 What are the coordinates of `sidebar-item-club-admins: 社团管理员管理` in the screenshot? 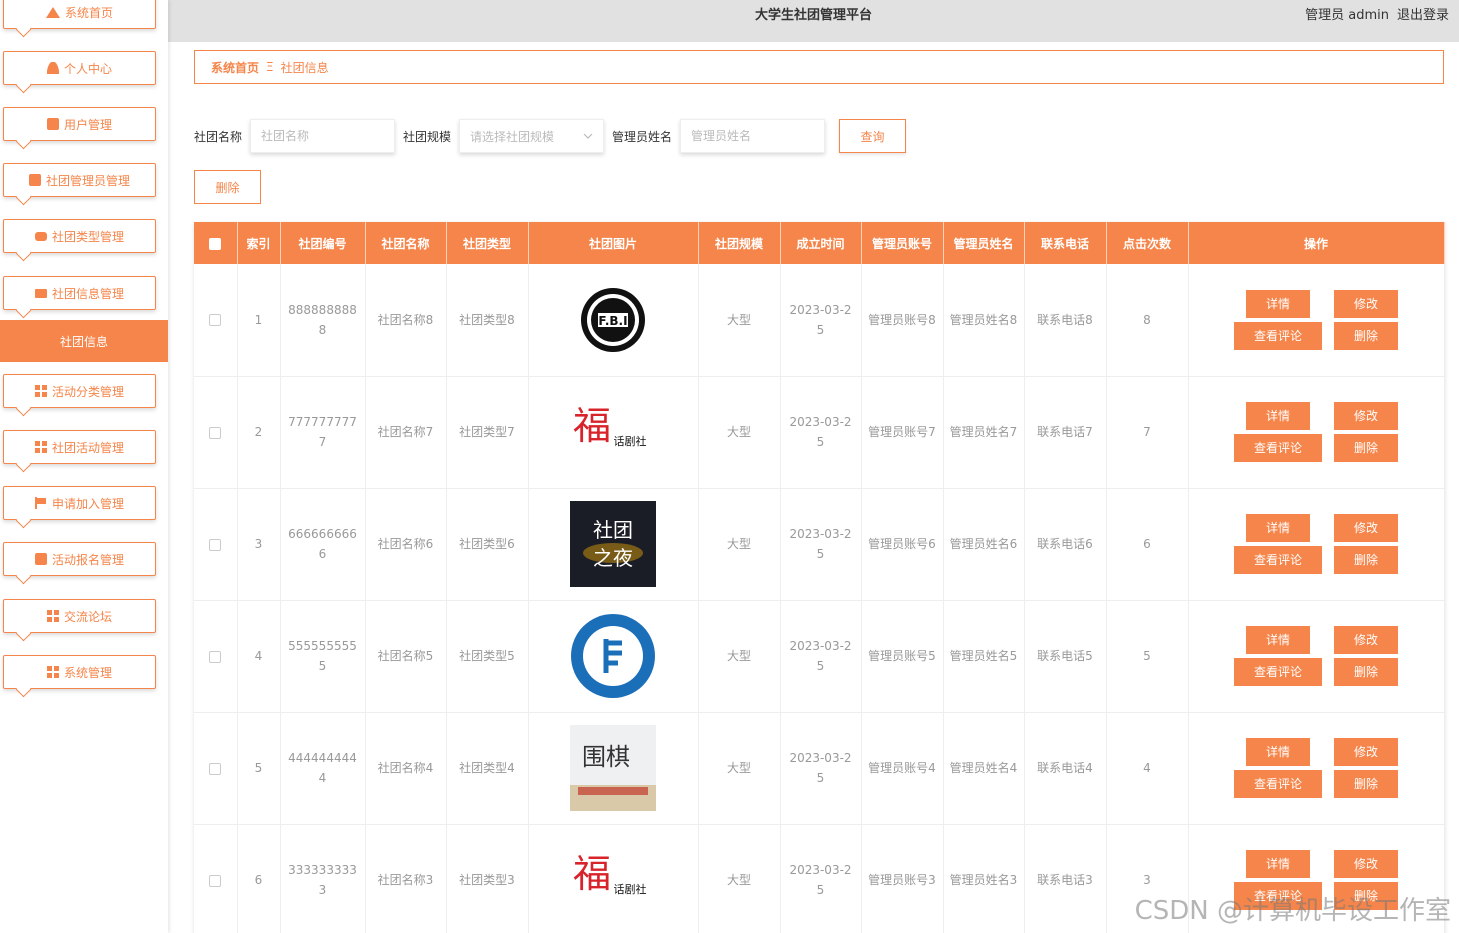 It's located at (79, 180).